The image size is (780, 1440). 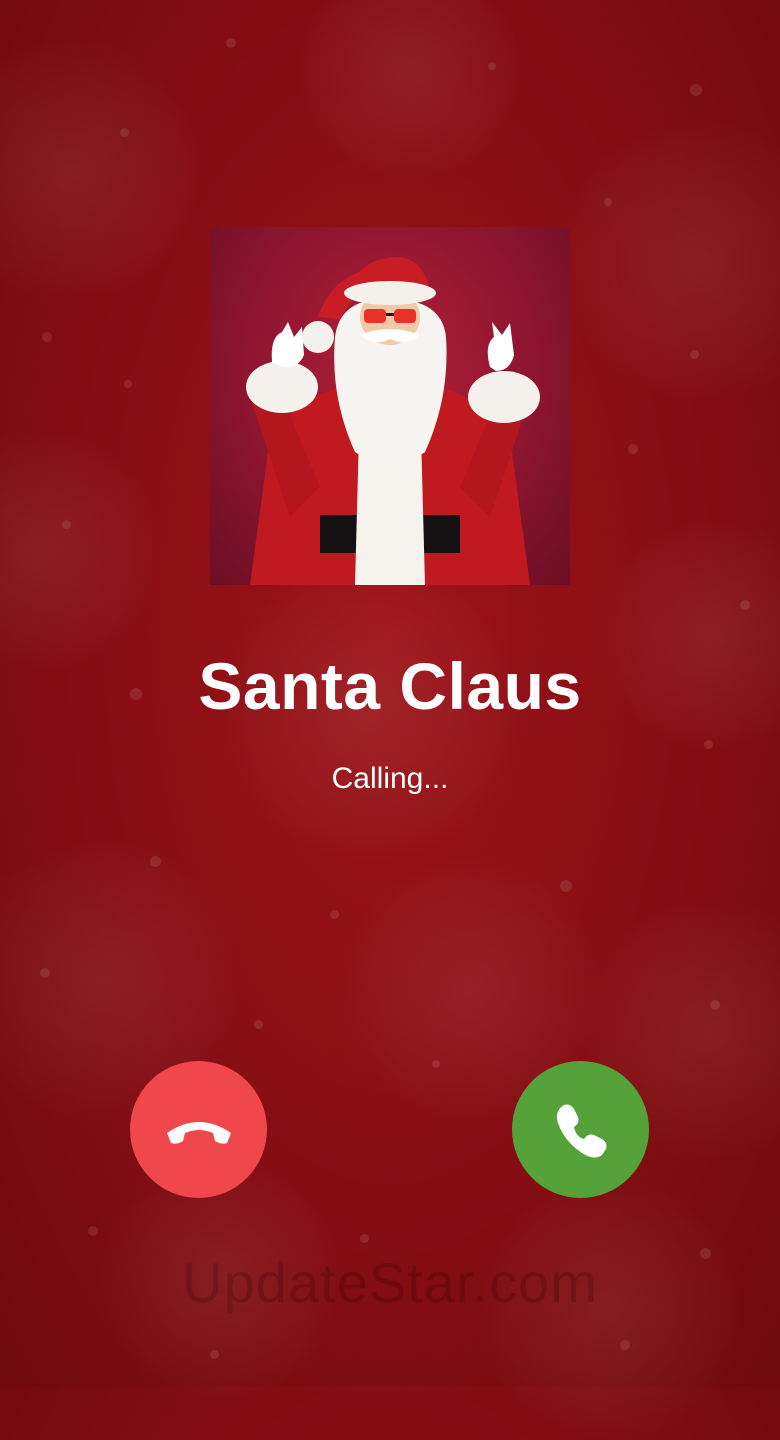 I want to click on phone-hangup-icon, so click(x=198, y=1132).